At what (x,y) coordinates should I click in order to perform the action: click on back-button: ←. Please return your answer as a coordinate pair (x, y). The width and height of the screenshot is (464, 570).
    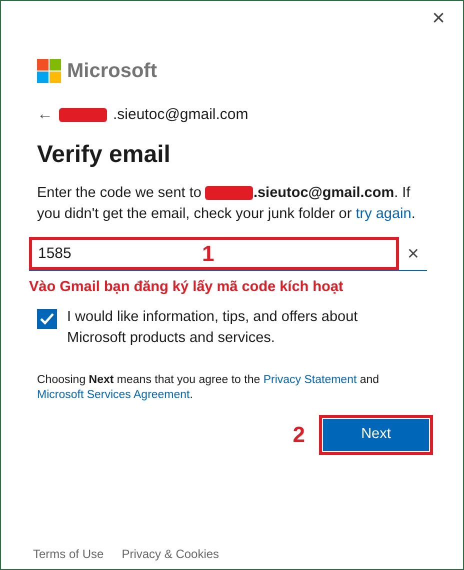
    Looking at the image, I should click on (45, 115).